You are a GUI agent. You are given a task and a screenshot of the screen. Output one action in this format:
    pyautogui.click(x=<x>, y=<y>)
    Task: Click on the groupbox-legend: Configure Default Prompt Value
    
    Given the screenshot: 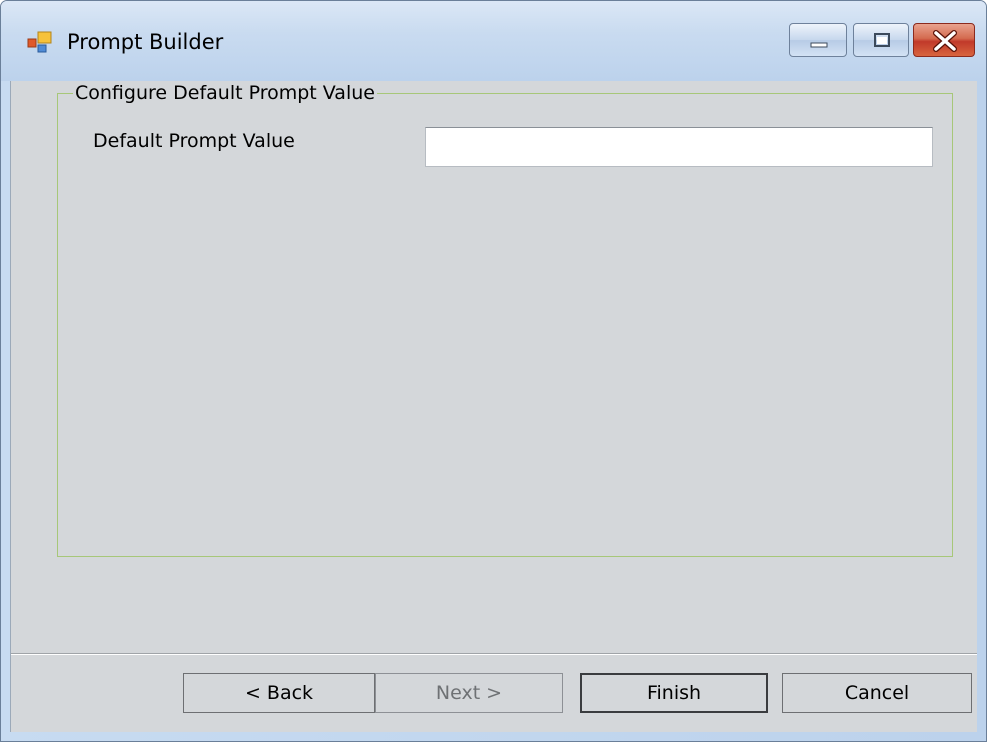 What is the action you would take?
    pyautogui.click(x=225, y=93)
    